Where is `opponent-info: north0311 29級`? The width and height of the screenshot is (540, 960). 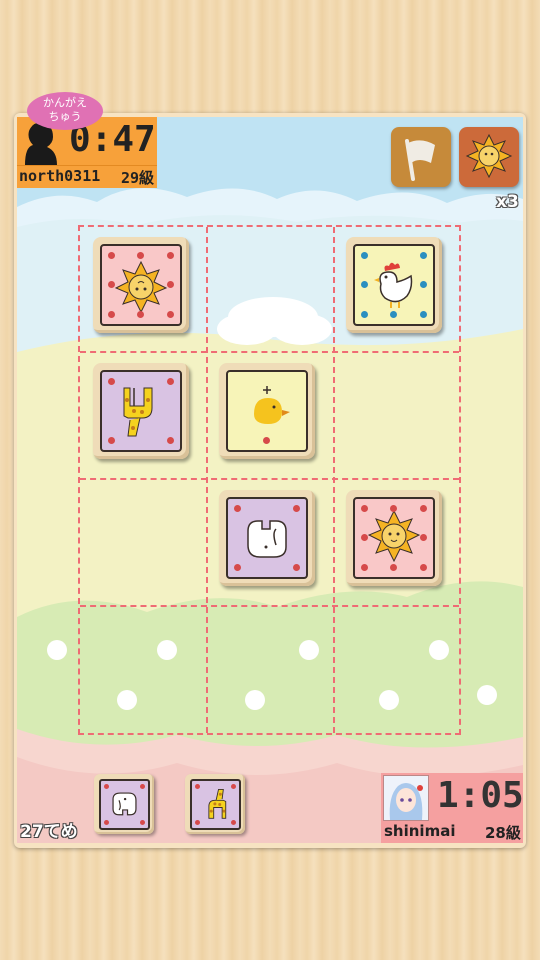 opponent-info: north0311 29級 is located at coordinates (87, 176).